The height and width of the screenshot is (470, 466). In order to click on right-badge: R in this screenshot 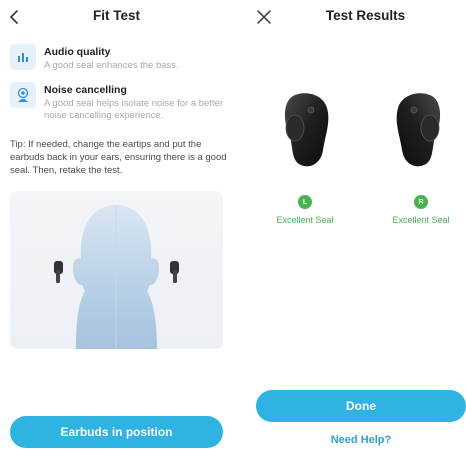, I will do `click(421, 202)`.